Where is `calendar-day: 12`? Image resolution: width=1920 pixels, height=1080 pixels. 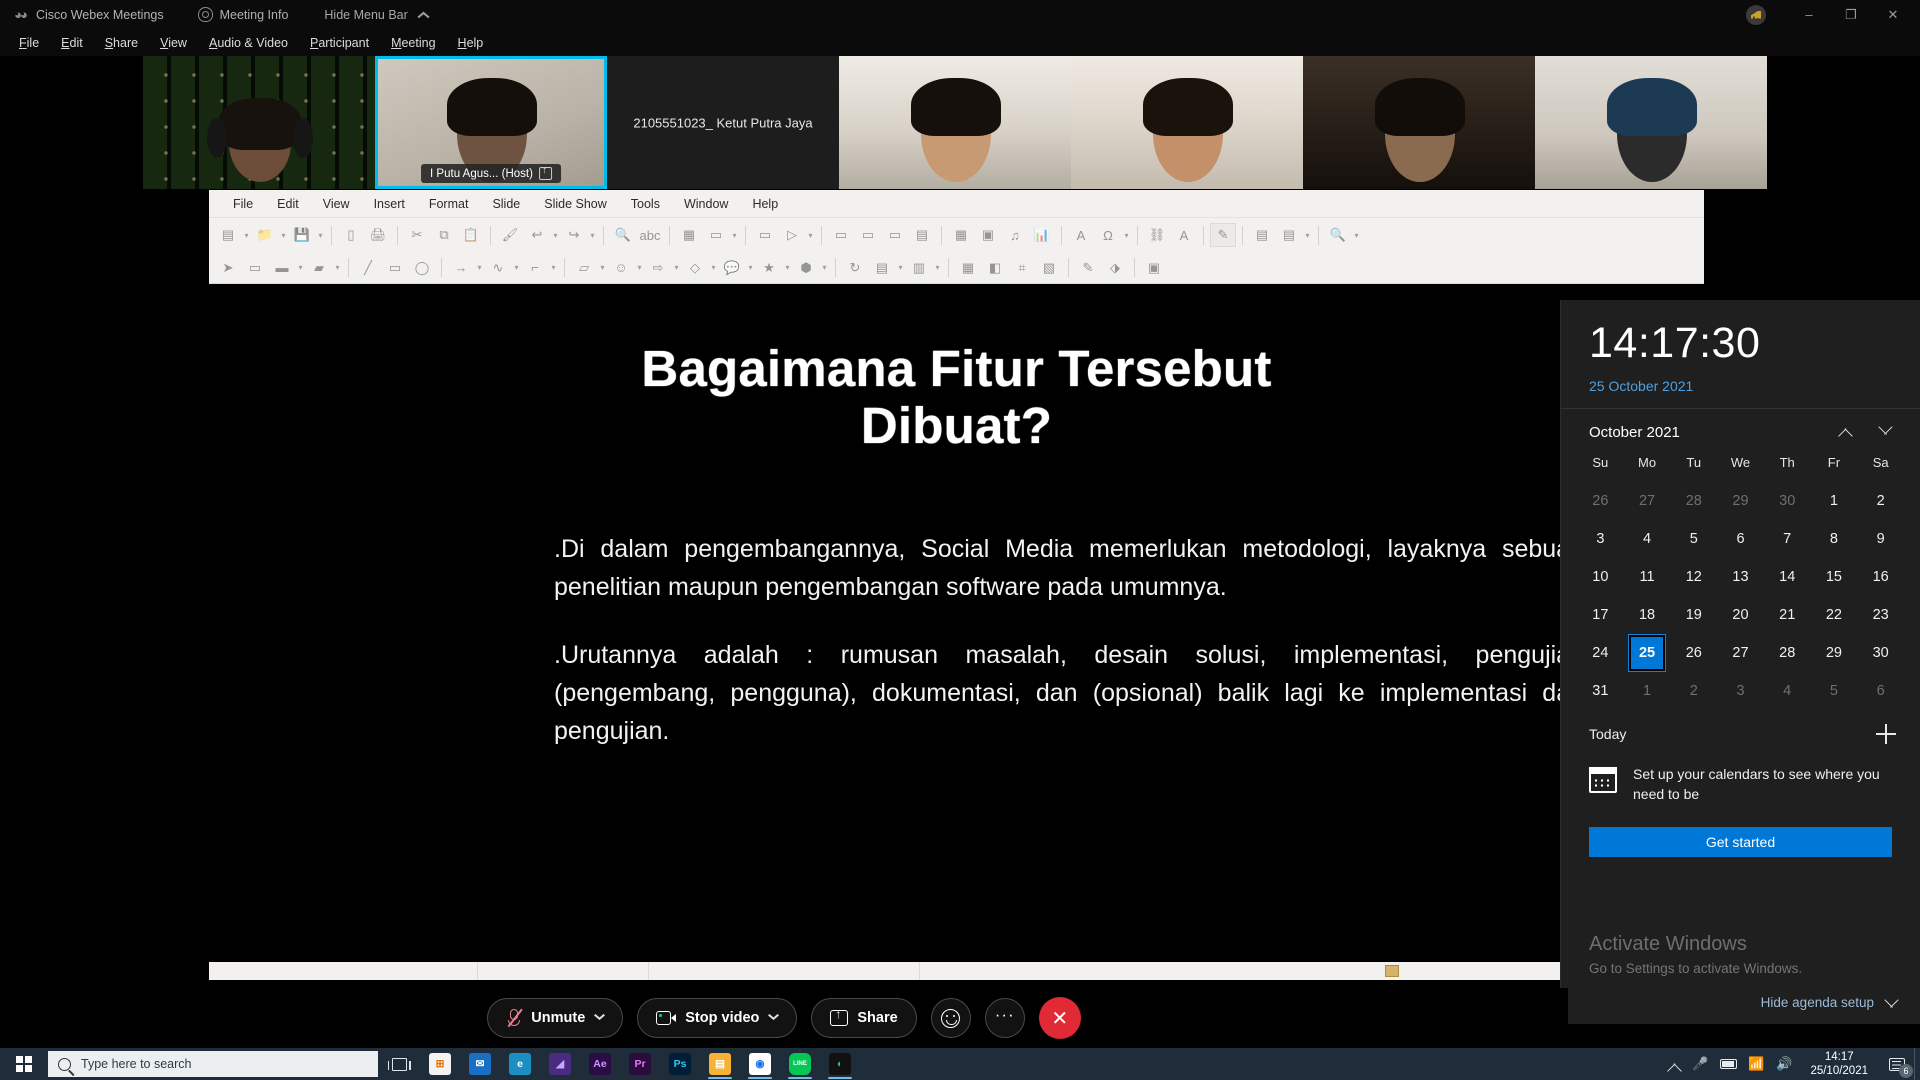 calendar-day: 12 is located at coordinates (1693, 577).